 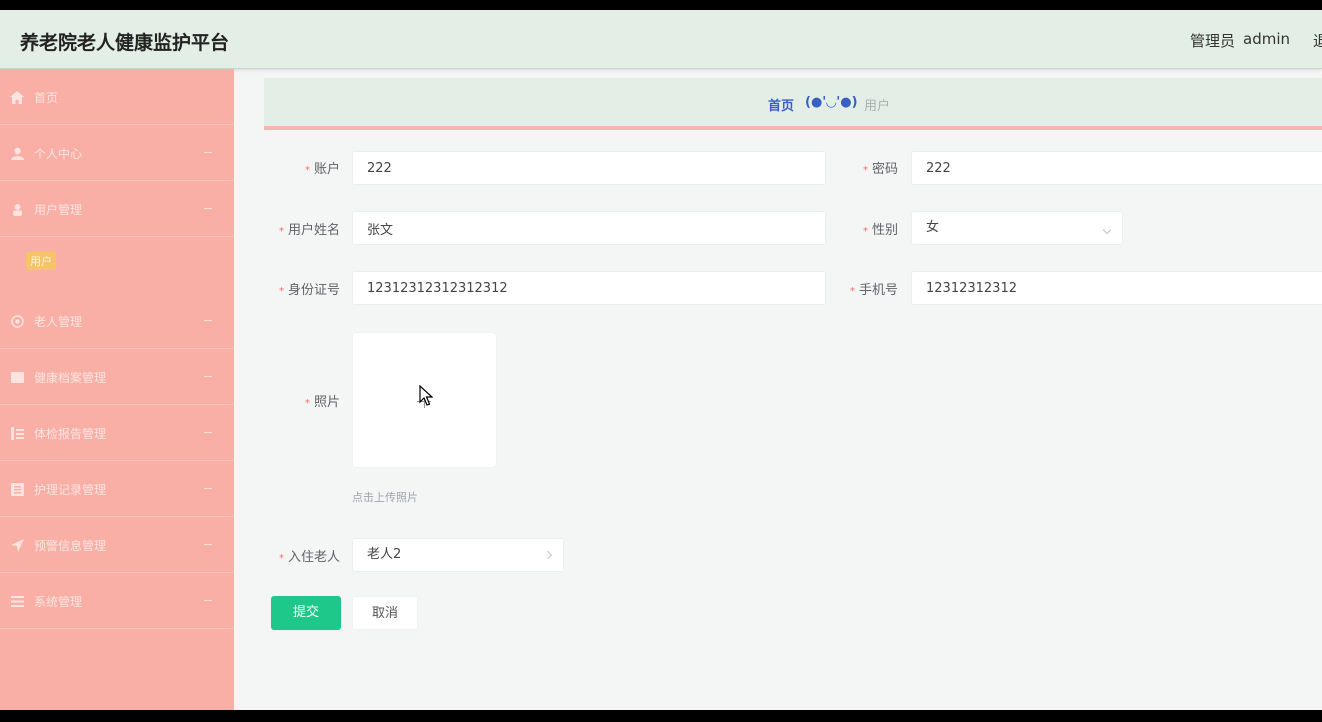 What do you see at coordinates (661, 39) in the screenshot?
I see `top-header: 养老院老人健康监护平台 管理员 admin 退` at bounding box center [661, 39].